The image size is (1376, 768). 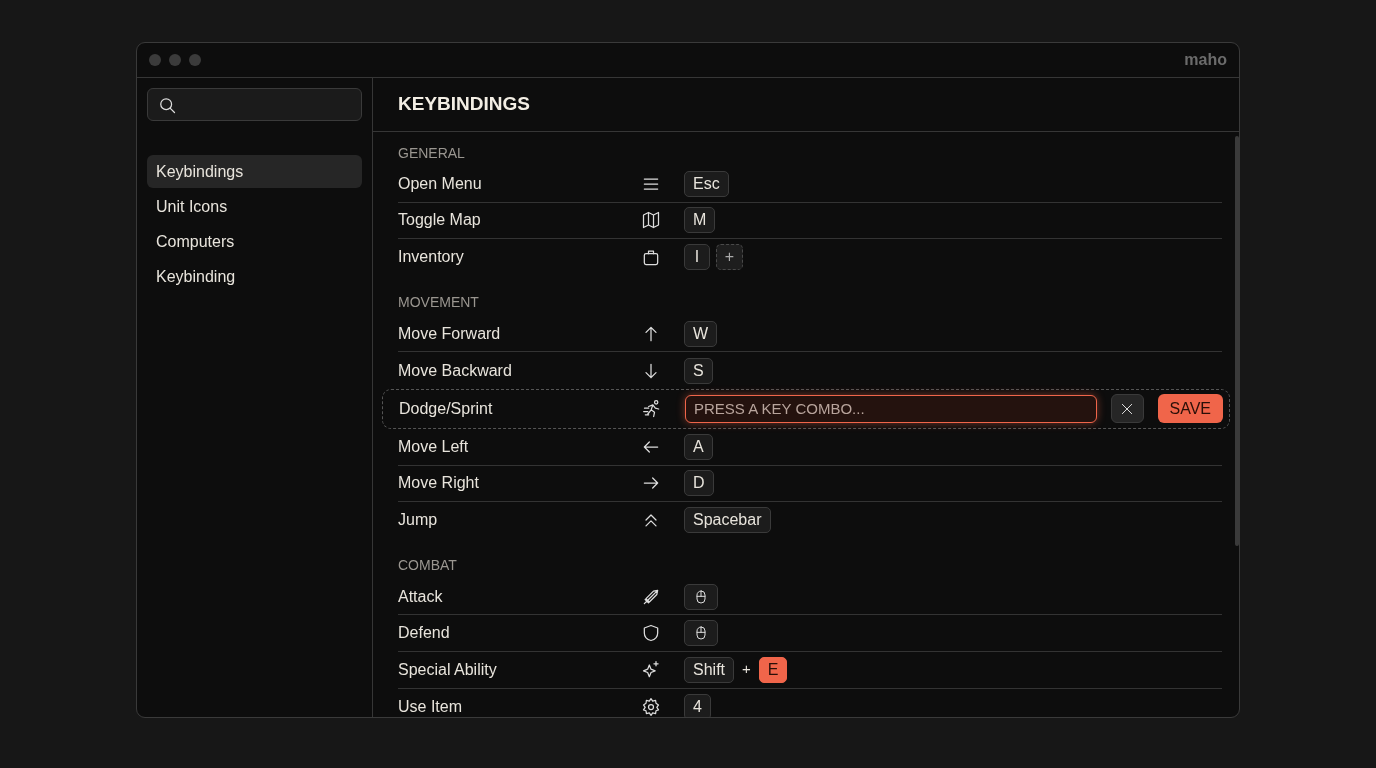 What do you see at coordinates (698, 446) in the screenshot?
I see `key-chip: A` at bounding box center [698, 446].